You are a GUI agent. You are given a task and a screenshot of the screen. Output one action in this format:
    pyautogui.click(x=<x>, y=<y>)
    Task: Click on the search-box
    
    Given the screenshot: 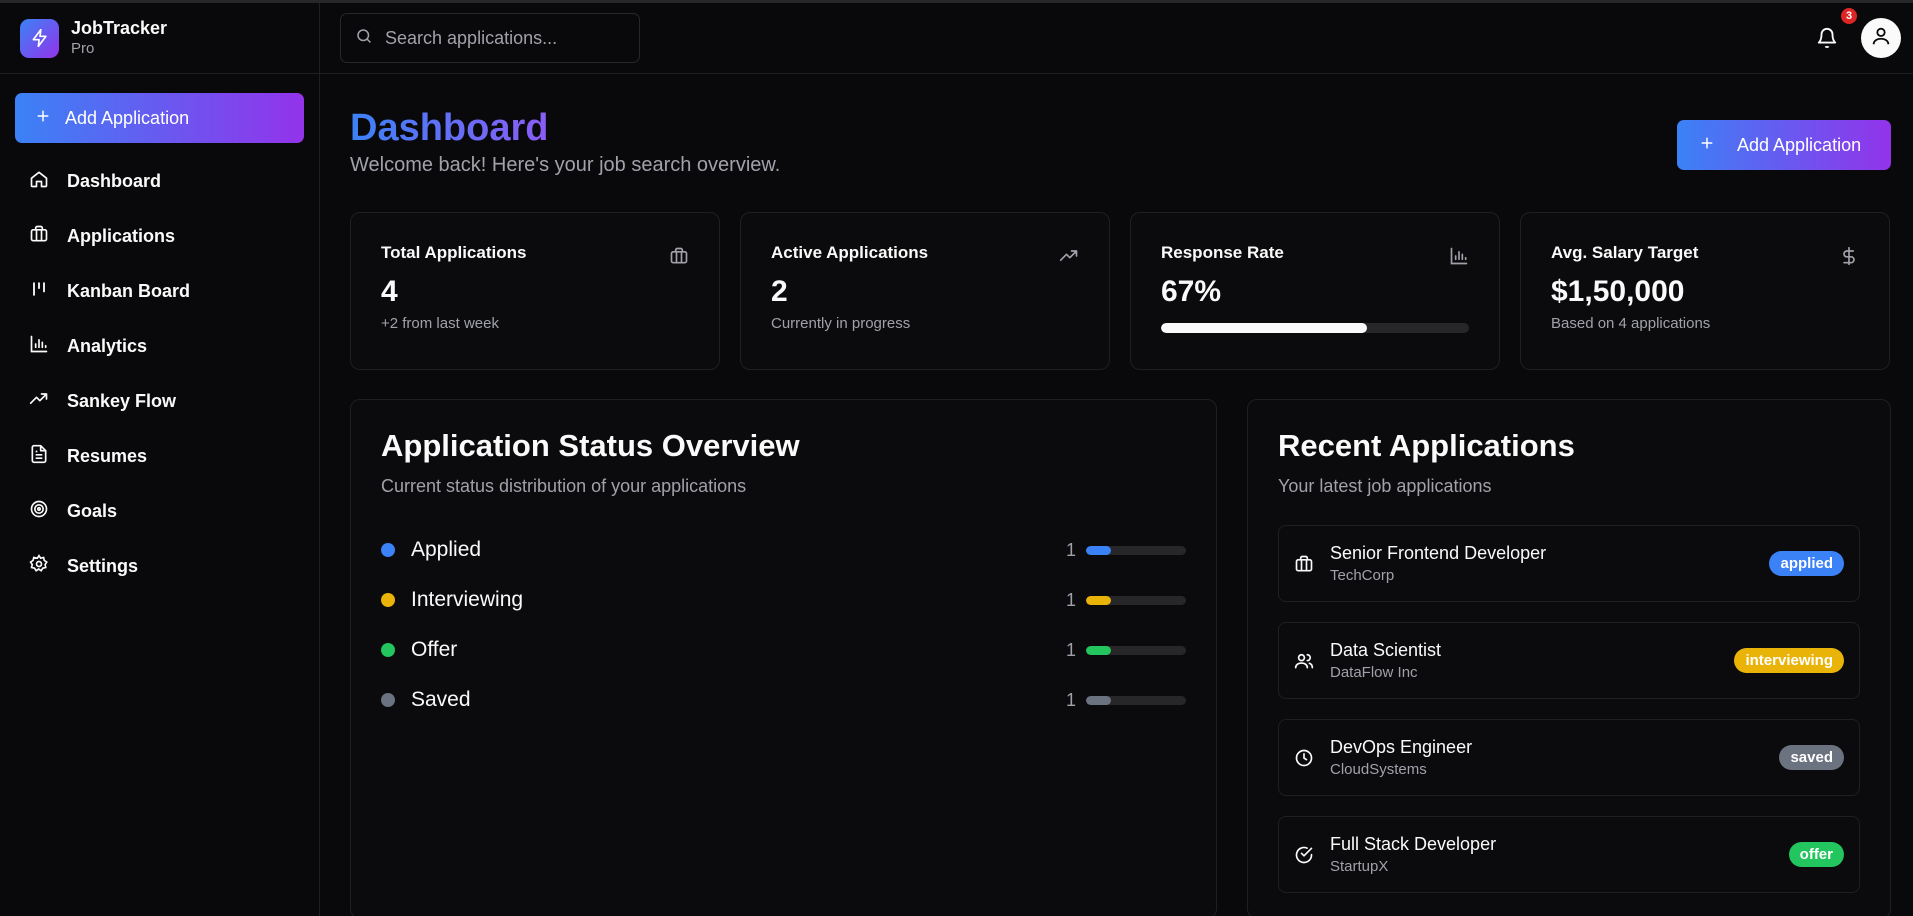 What is the action you would take?
    pyautogui.click(x=490, y=38)
    